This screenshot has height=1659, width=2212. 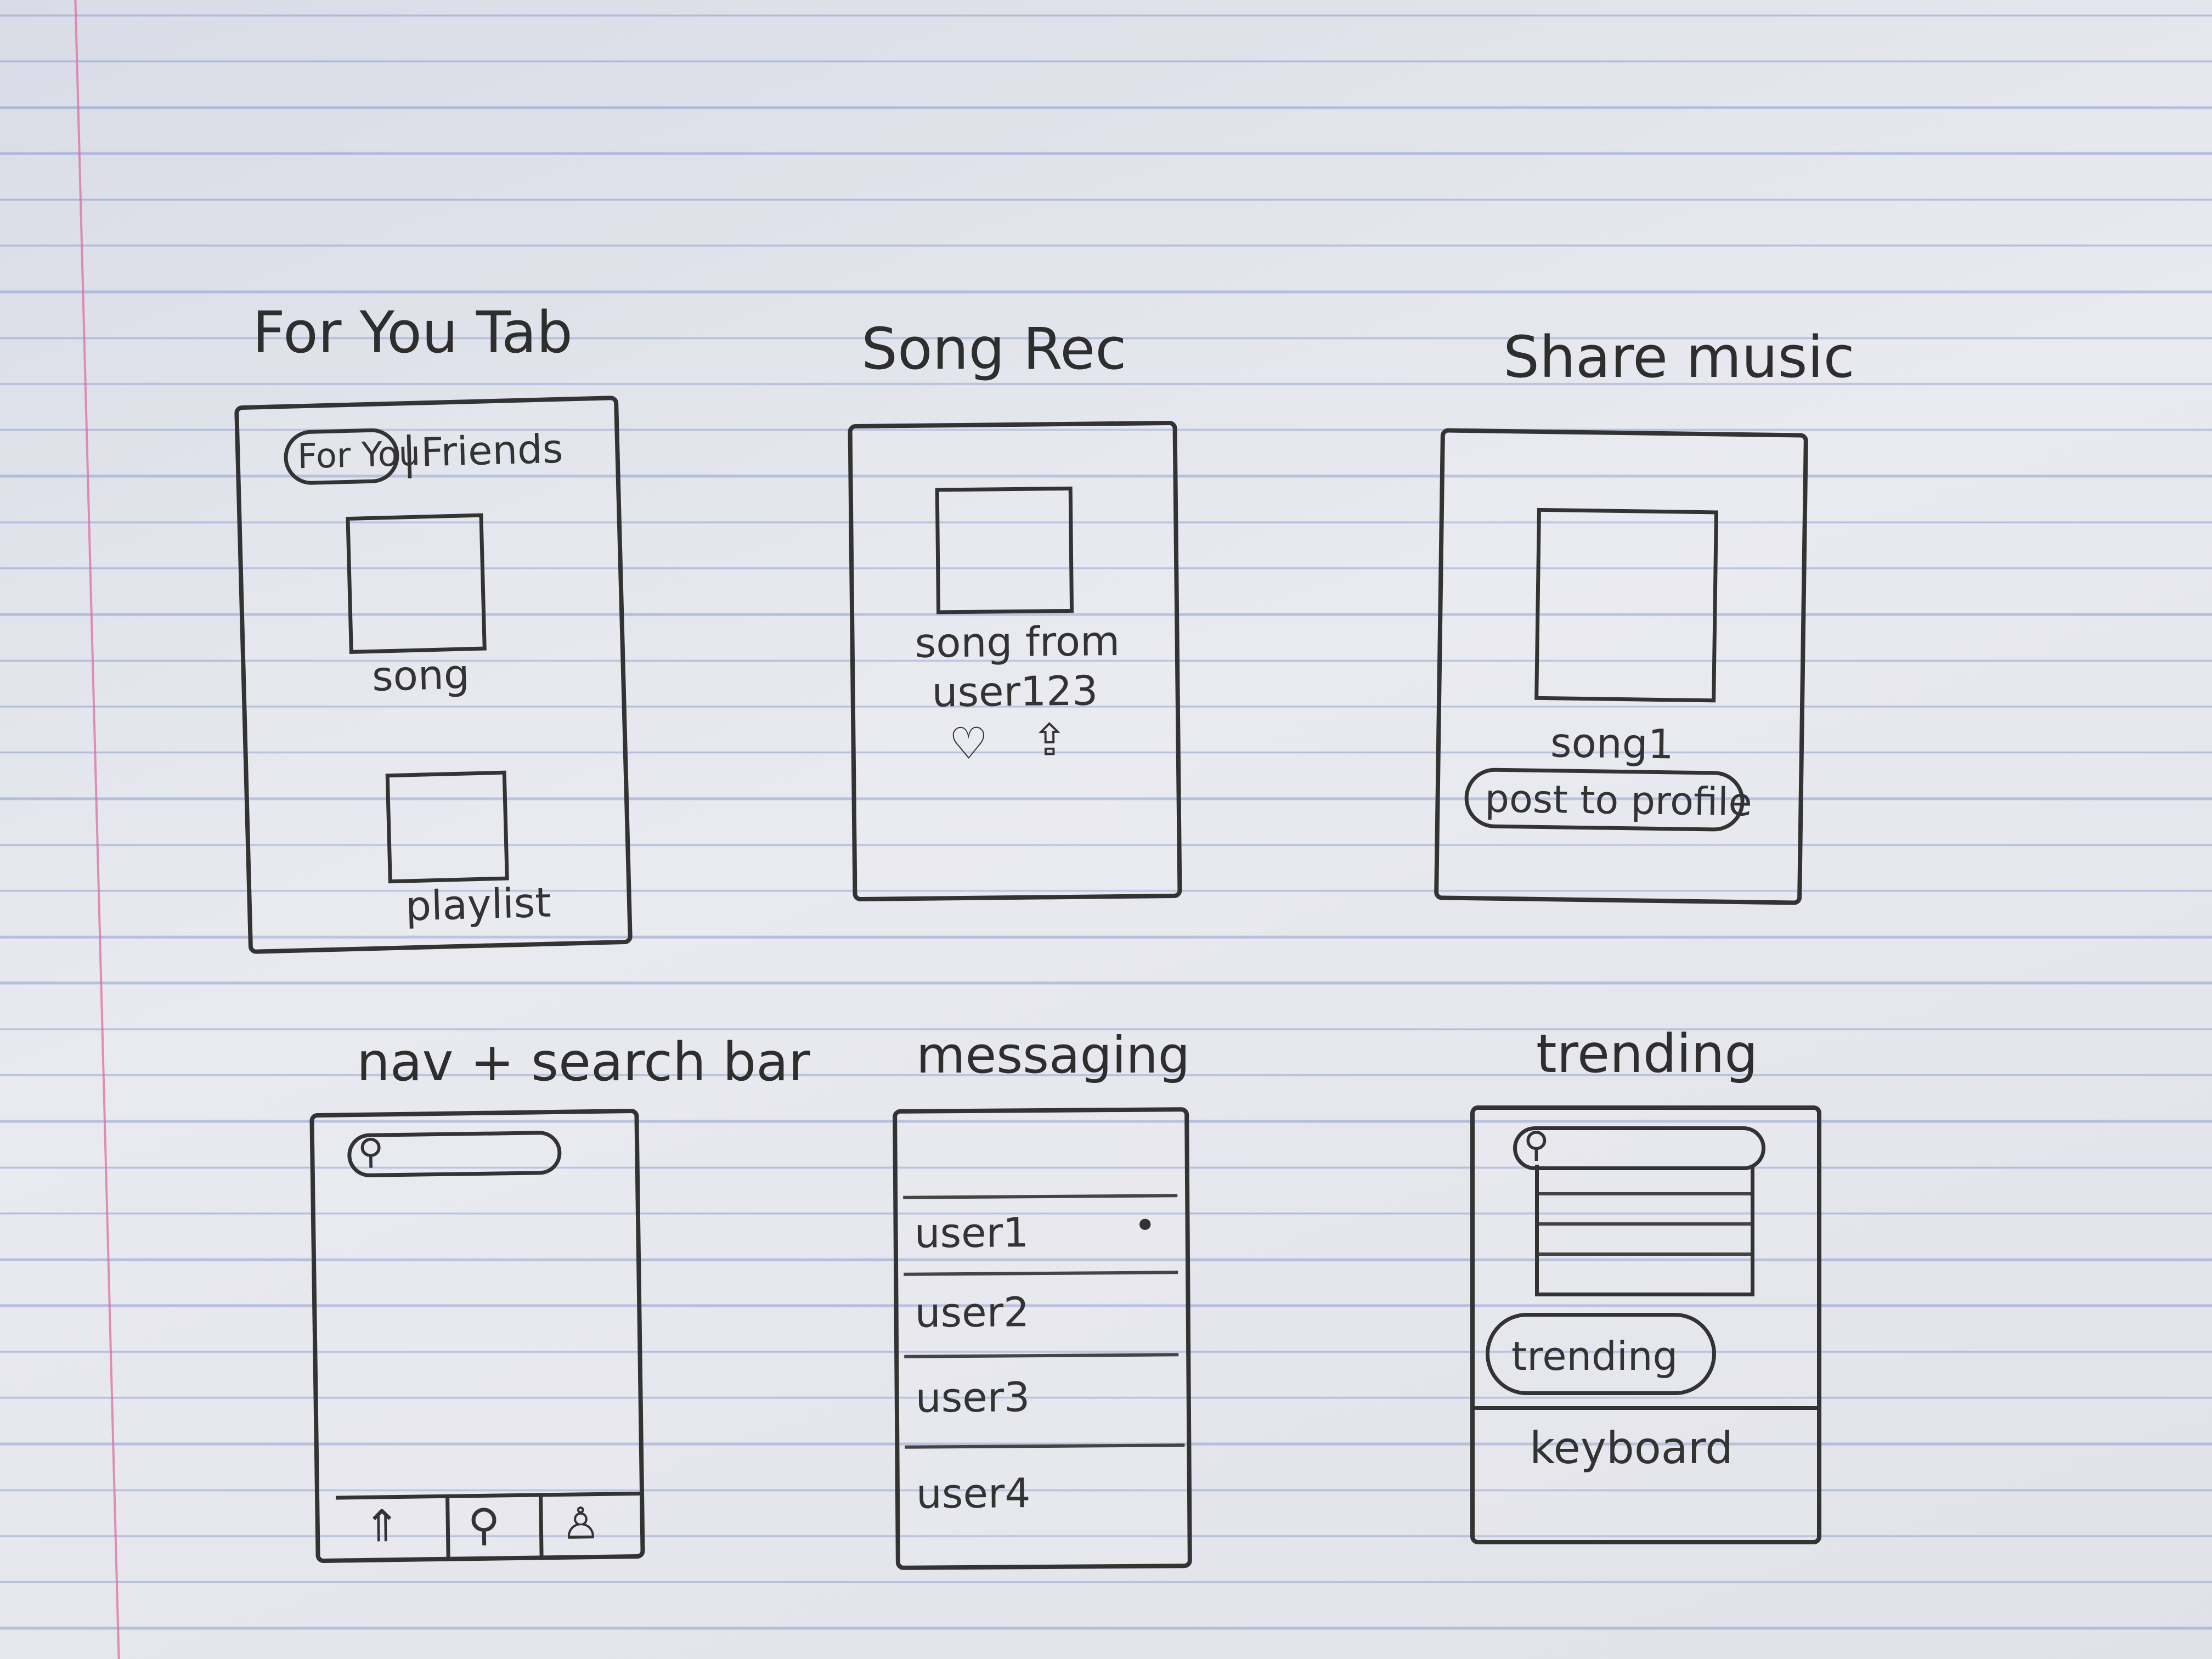 What do you see at coordinates (972, 1398) in the screenshot?
I see `message-user-name: user3` at bounding box center [972, 1398].